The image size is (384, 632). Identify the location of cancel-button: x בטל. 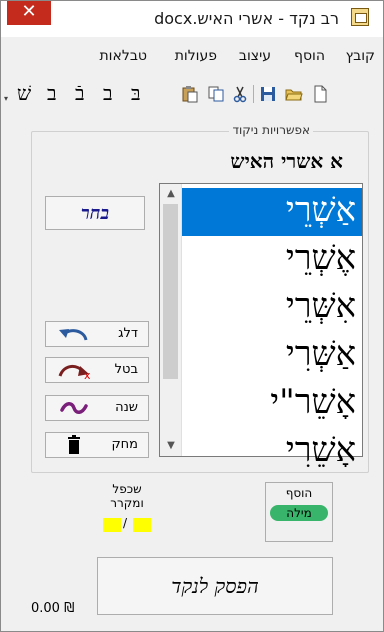
(97, 370).